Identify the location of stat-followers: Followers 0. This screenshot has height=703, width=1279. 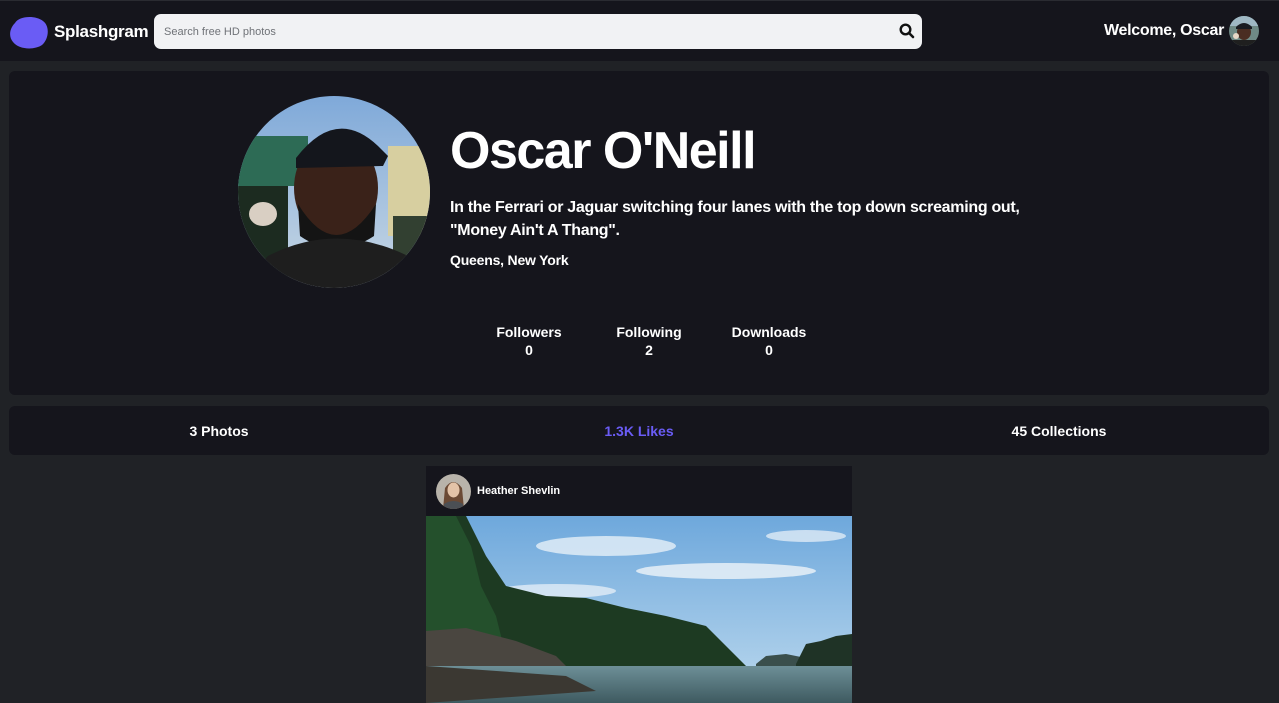
(529, 341).